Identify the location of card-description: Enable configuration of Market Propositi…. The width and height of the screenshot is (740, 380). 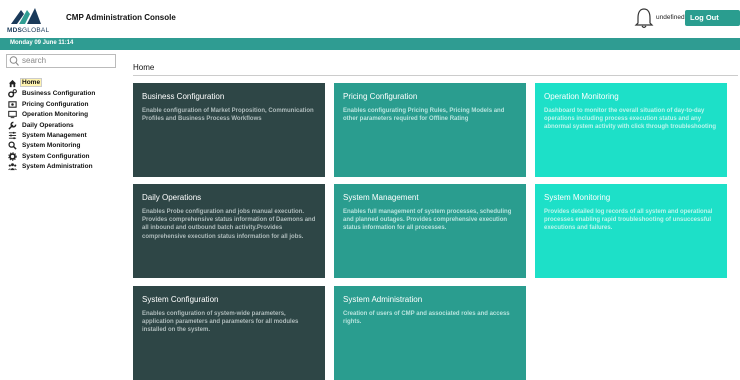
(228, 115).